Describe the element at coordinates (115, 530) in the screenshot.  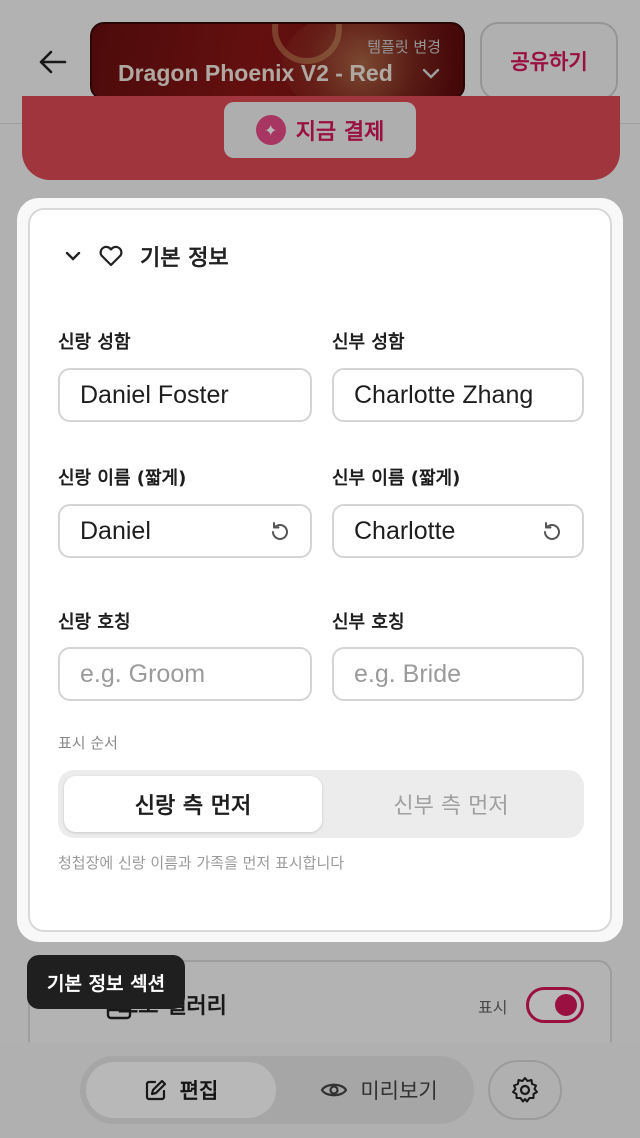
I see `groom-short-value: Daniel` at that location.